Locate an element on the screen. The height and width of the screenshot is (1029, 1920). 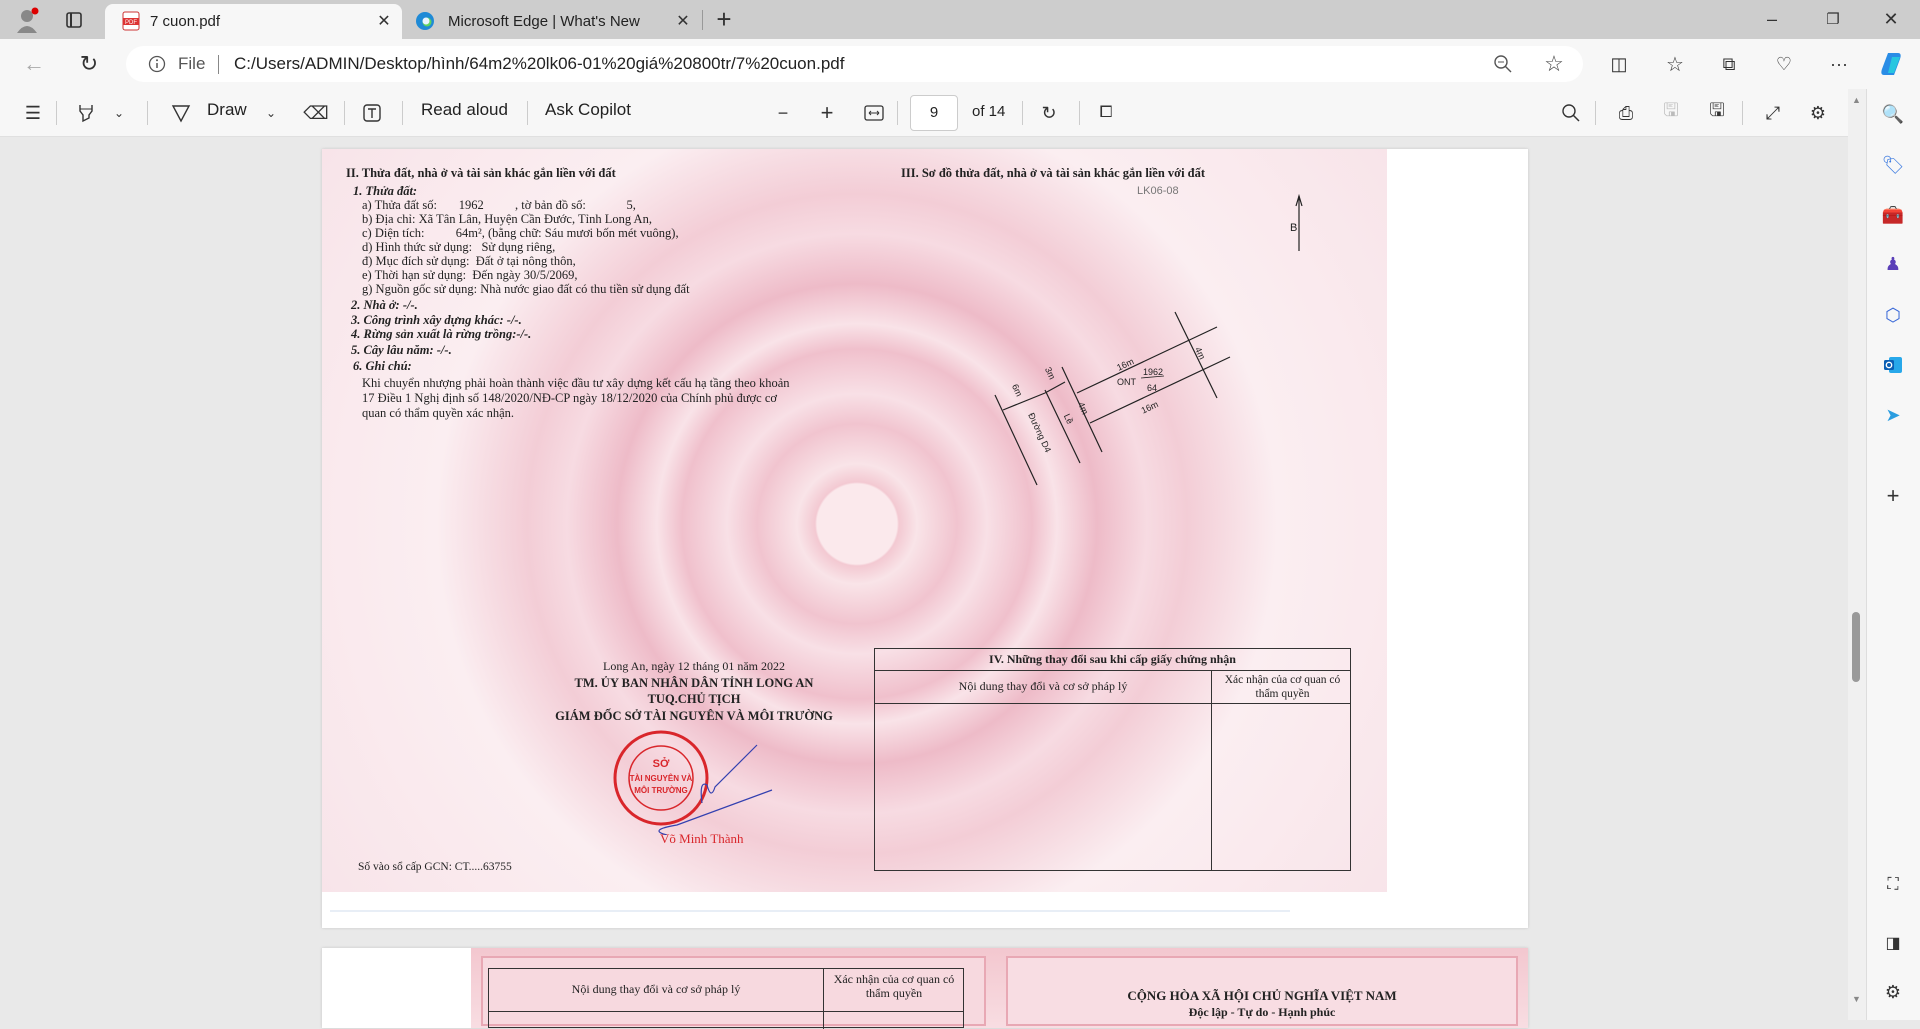
sidewalk-label: Lề is located at coordinates (1068, 418).